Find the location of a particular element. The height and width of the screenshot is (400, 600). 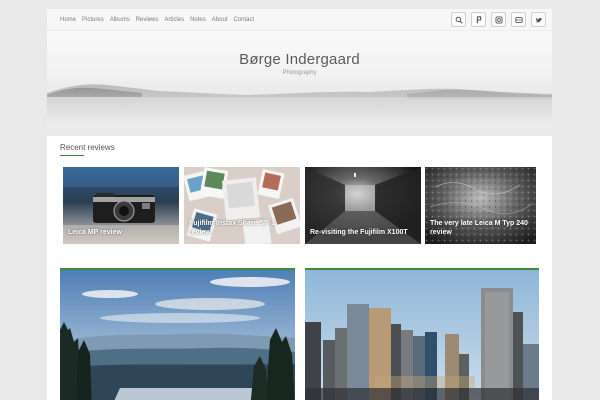

search-button is located at coordinates (458, 19).